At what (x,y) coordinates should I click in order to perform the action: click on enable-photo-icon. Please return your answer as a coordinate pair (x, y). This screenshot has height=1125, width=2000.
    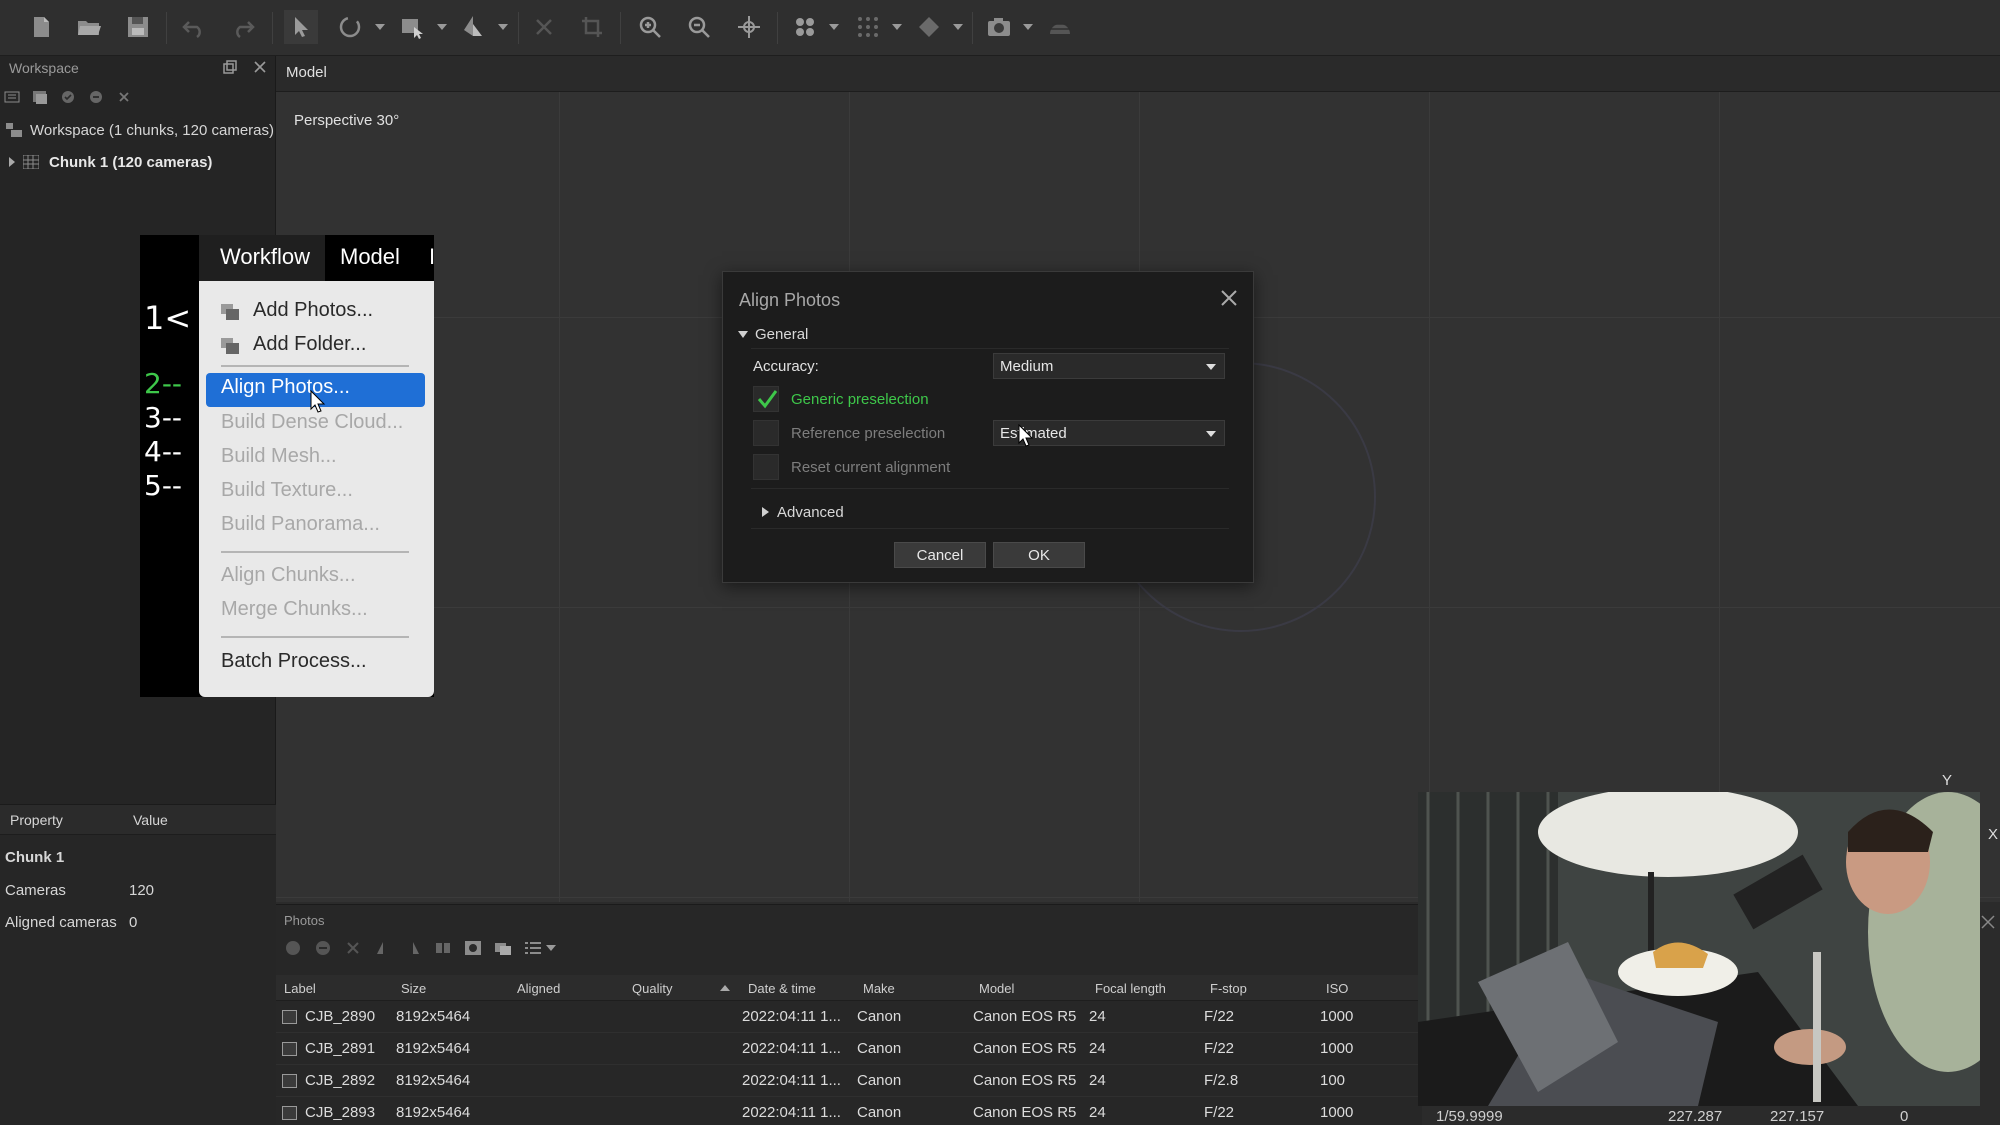
    Looking at the image, I should click on (293, 948).